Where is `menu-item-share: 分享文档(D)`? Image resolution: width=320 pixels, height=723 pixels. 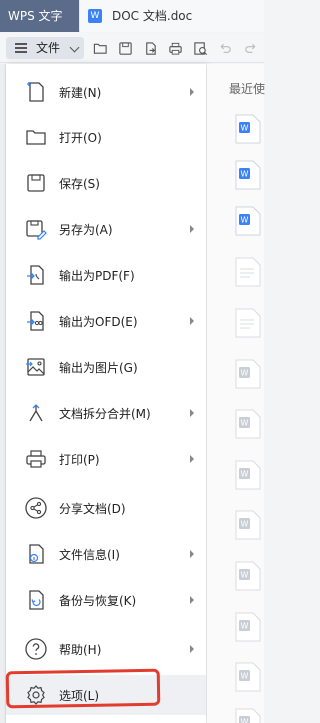
menu-item-share: 分享文档(D) is located at coordinates (106, 508).